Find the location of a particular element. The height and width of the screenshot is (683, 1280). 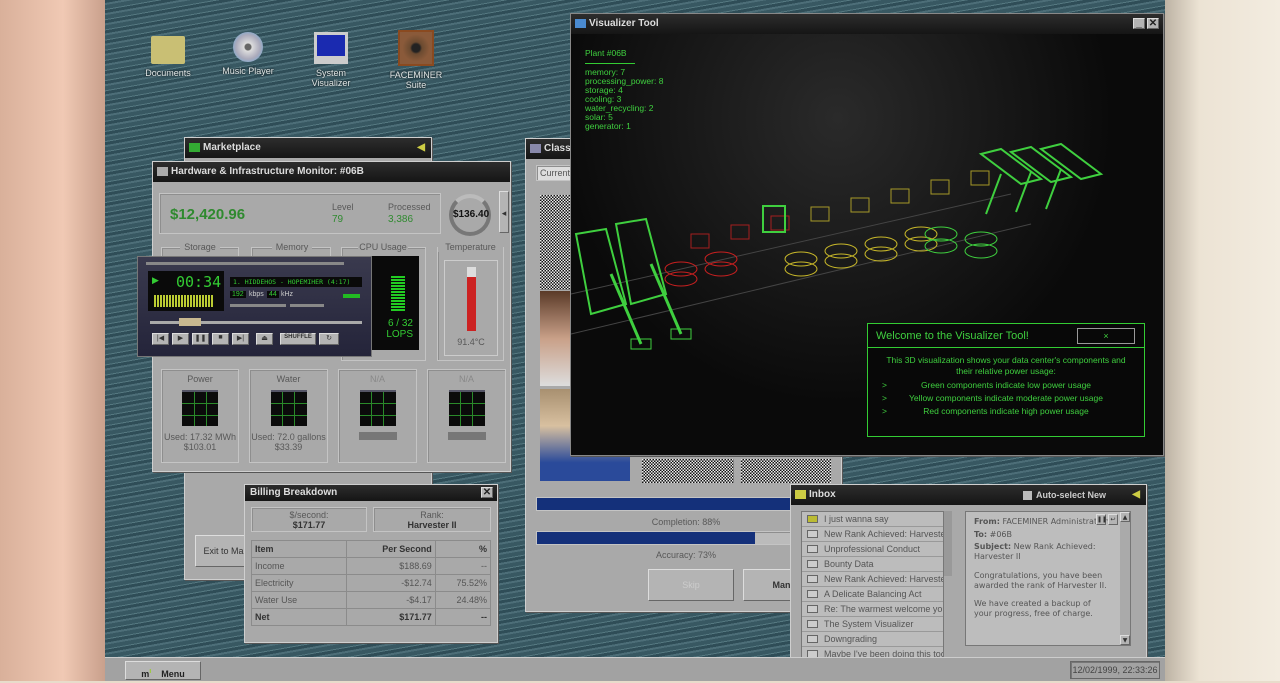

list-item: Downgrading is located at coordinates (872, 639).